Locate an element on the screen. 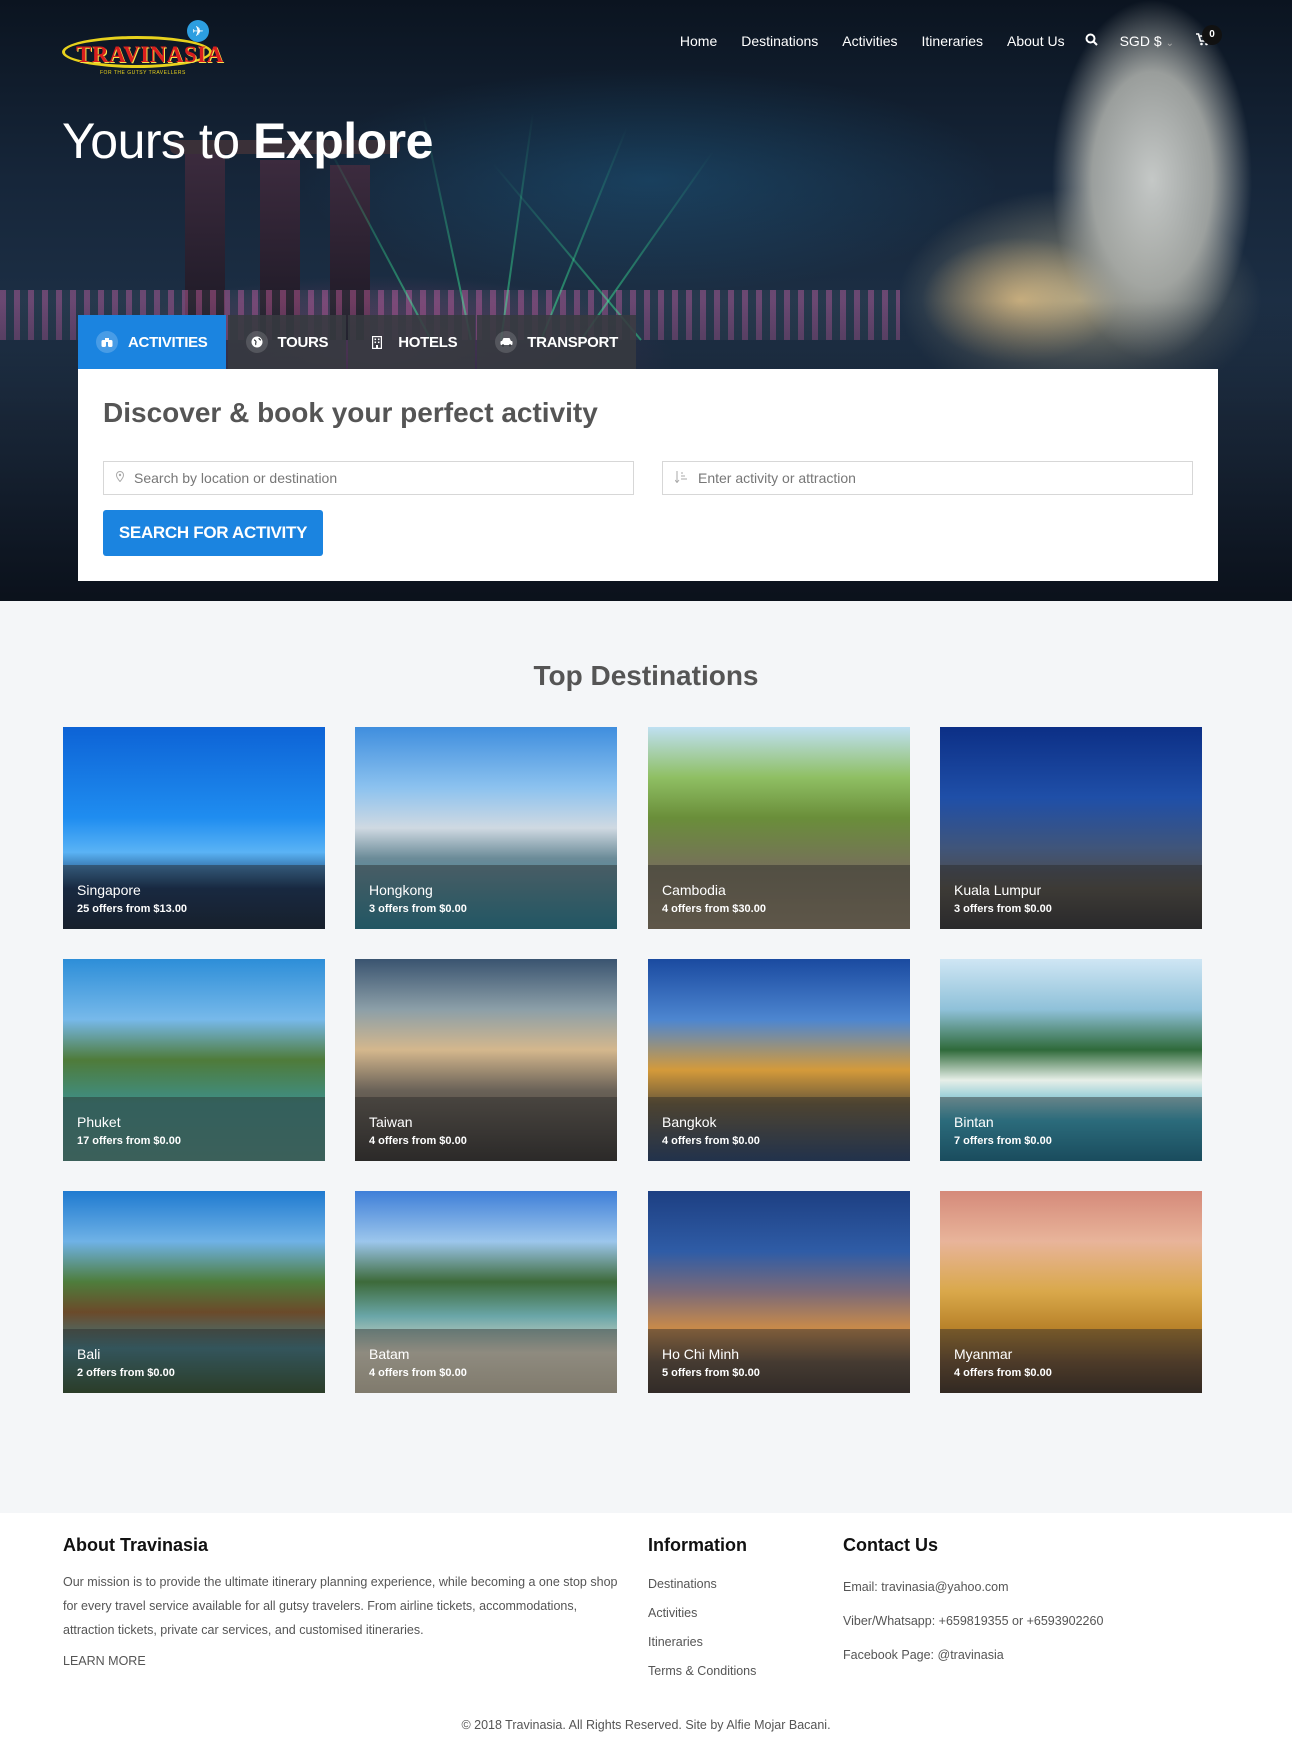 The height and width of the screenshot is (1739, 1292). site-logo: ✈ TRAVINASIA FOR THE GUTSY TRAVELLERS is located at coordinates (142, 44).